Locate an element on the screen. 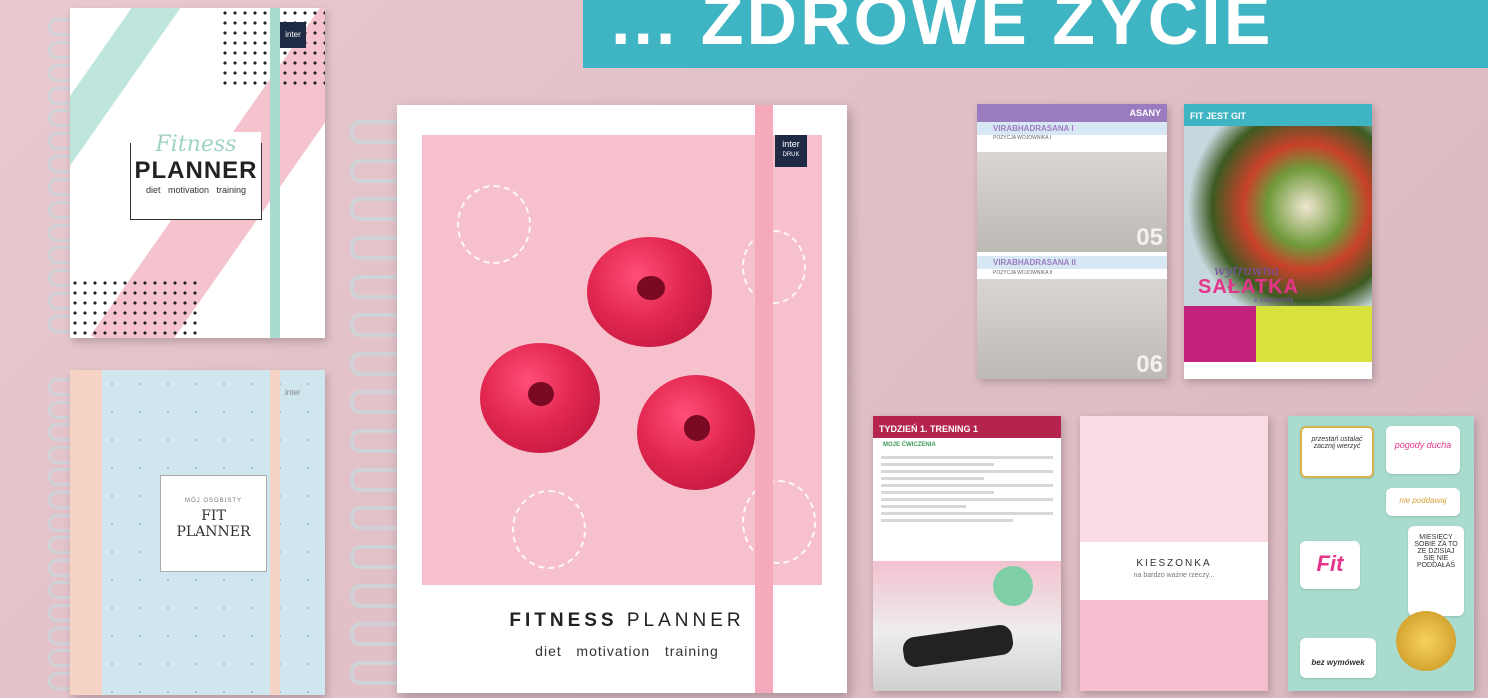 This screenshot has height=698, width=1488. gold-seal is located at coordinates (1426, 641).